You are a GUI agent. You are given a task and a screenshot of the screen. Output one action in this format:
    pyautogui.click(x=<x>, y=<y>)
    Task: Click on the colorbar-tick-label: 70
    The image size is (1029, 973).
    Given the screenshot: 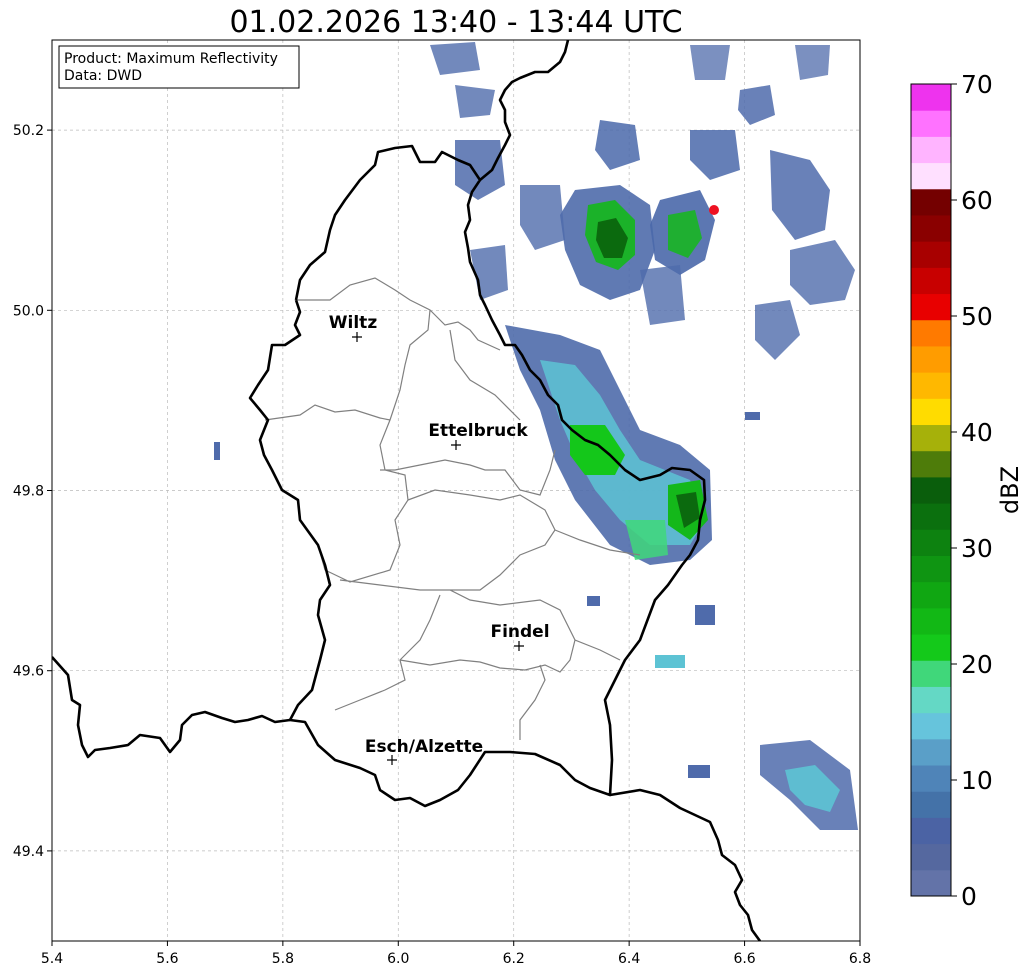 What is the action you would take?
    pyautogui.click(x=977, y=84)
    